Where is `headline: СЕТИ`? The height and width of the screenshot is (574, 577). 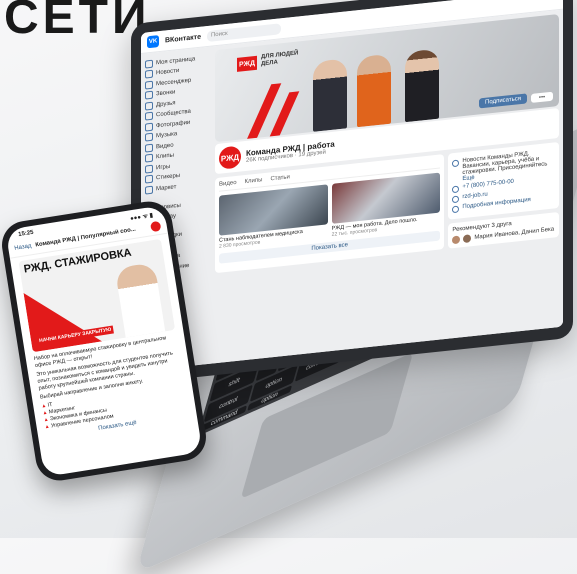
headline: СЕТИ is located at coordinates (77, 22).